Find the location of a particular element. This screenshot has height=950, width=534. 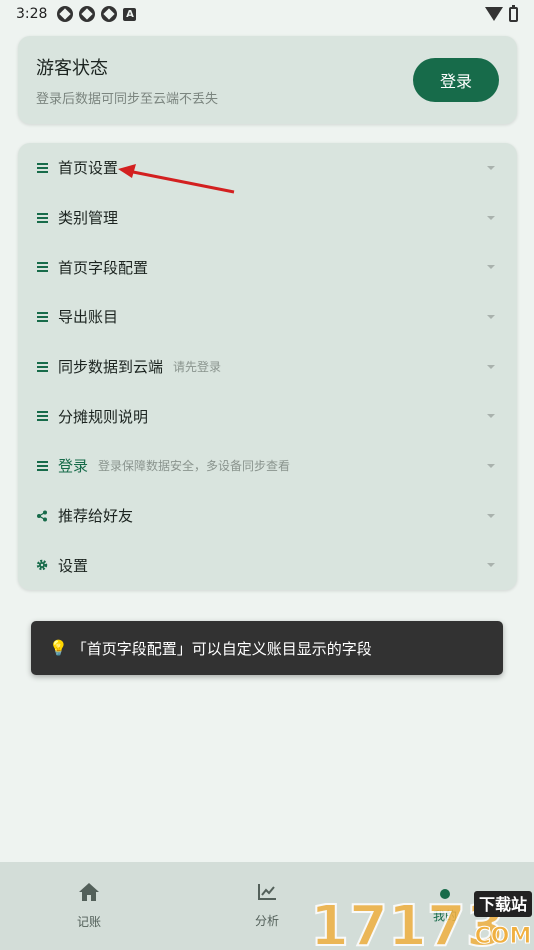

battery-icon is located at coordinates (513, 13).